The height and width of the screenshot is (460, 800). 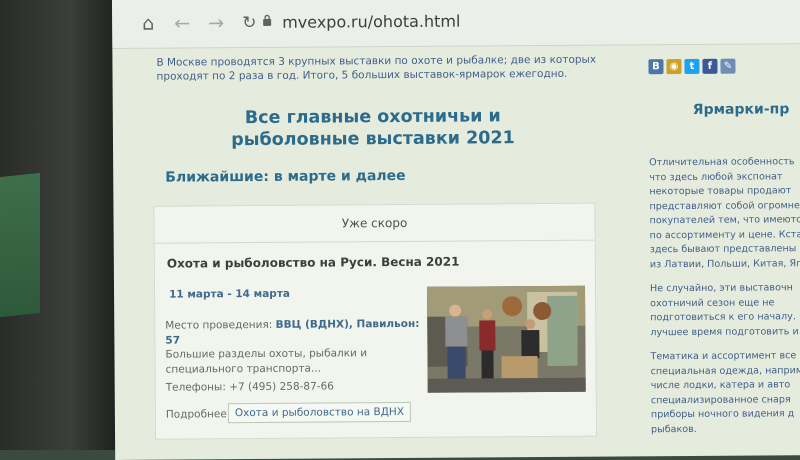 What do you see at coordinates (720, 191) in the screenshot?
I see `sidebar-line: некоторые товары продают` at bounding box center [720, 191].